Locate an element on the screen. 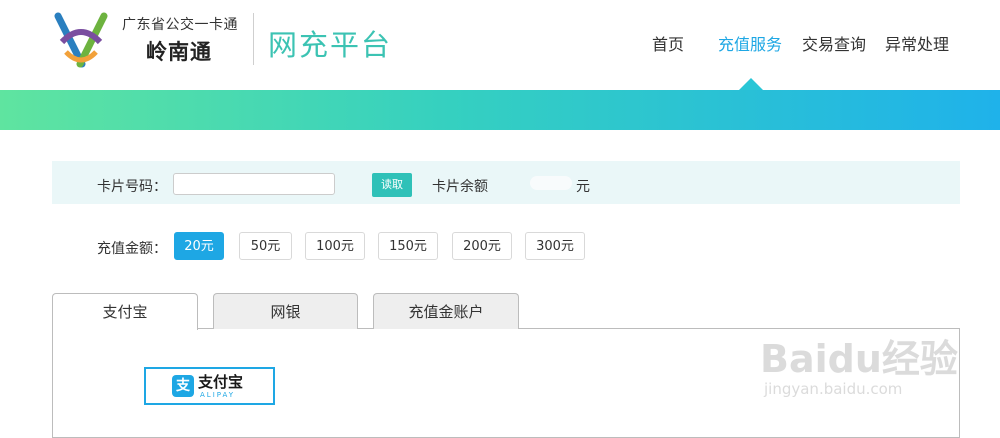 The image size is (1000, 438). platform-title: 网充平台 is located at coordinates (330, 45).